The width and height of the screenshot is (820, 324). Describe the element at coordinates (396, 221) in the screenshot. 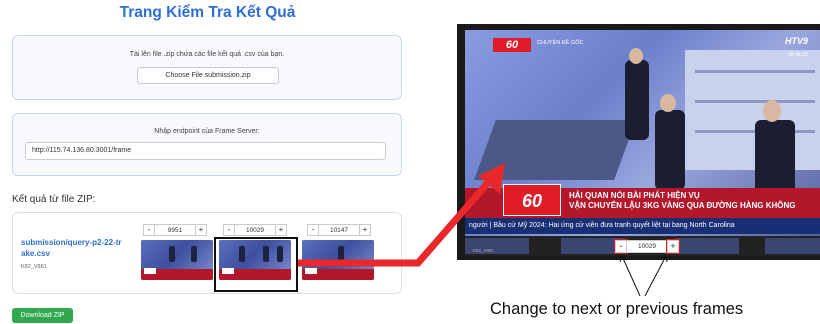

I see `red-arrow` at that location.